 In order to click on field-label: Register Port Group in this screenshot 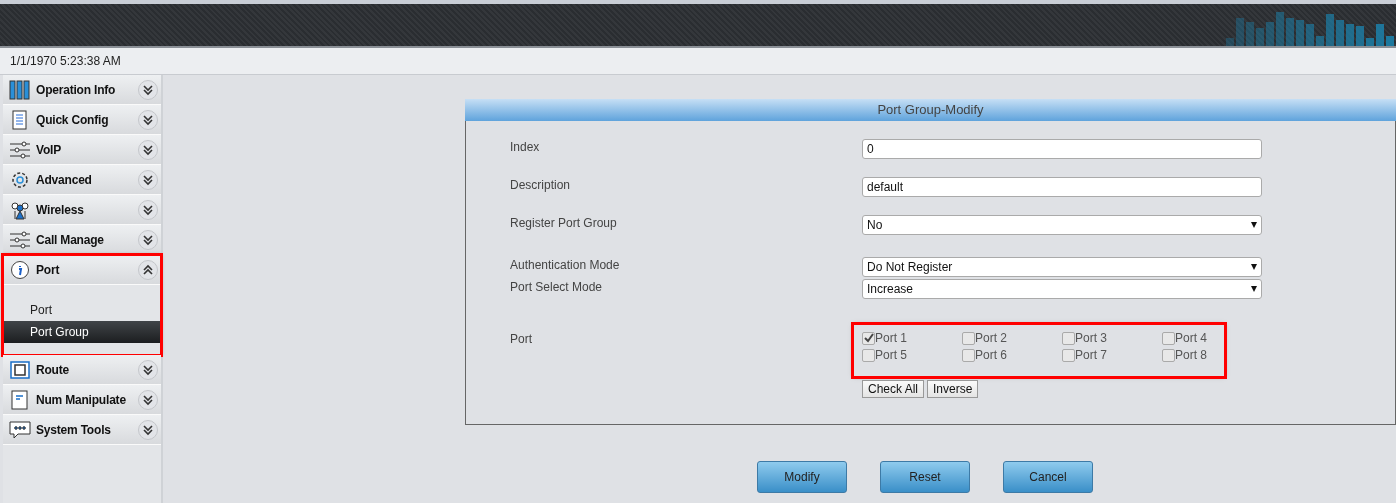, I will do `click(564, 222)`.